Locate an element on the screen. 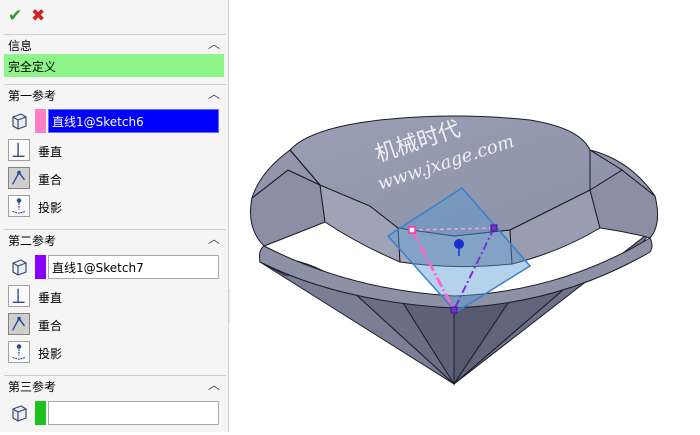  first-reference-option-perpendicular: 垂直 is located at coordinates (68, 151).